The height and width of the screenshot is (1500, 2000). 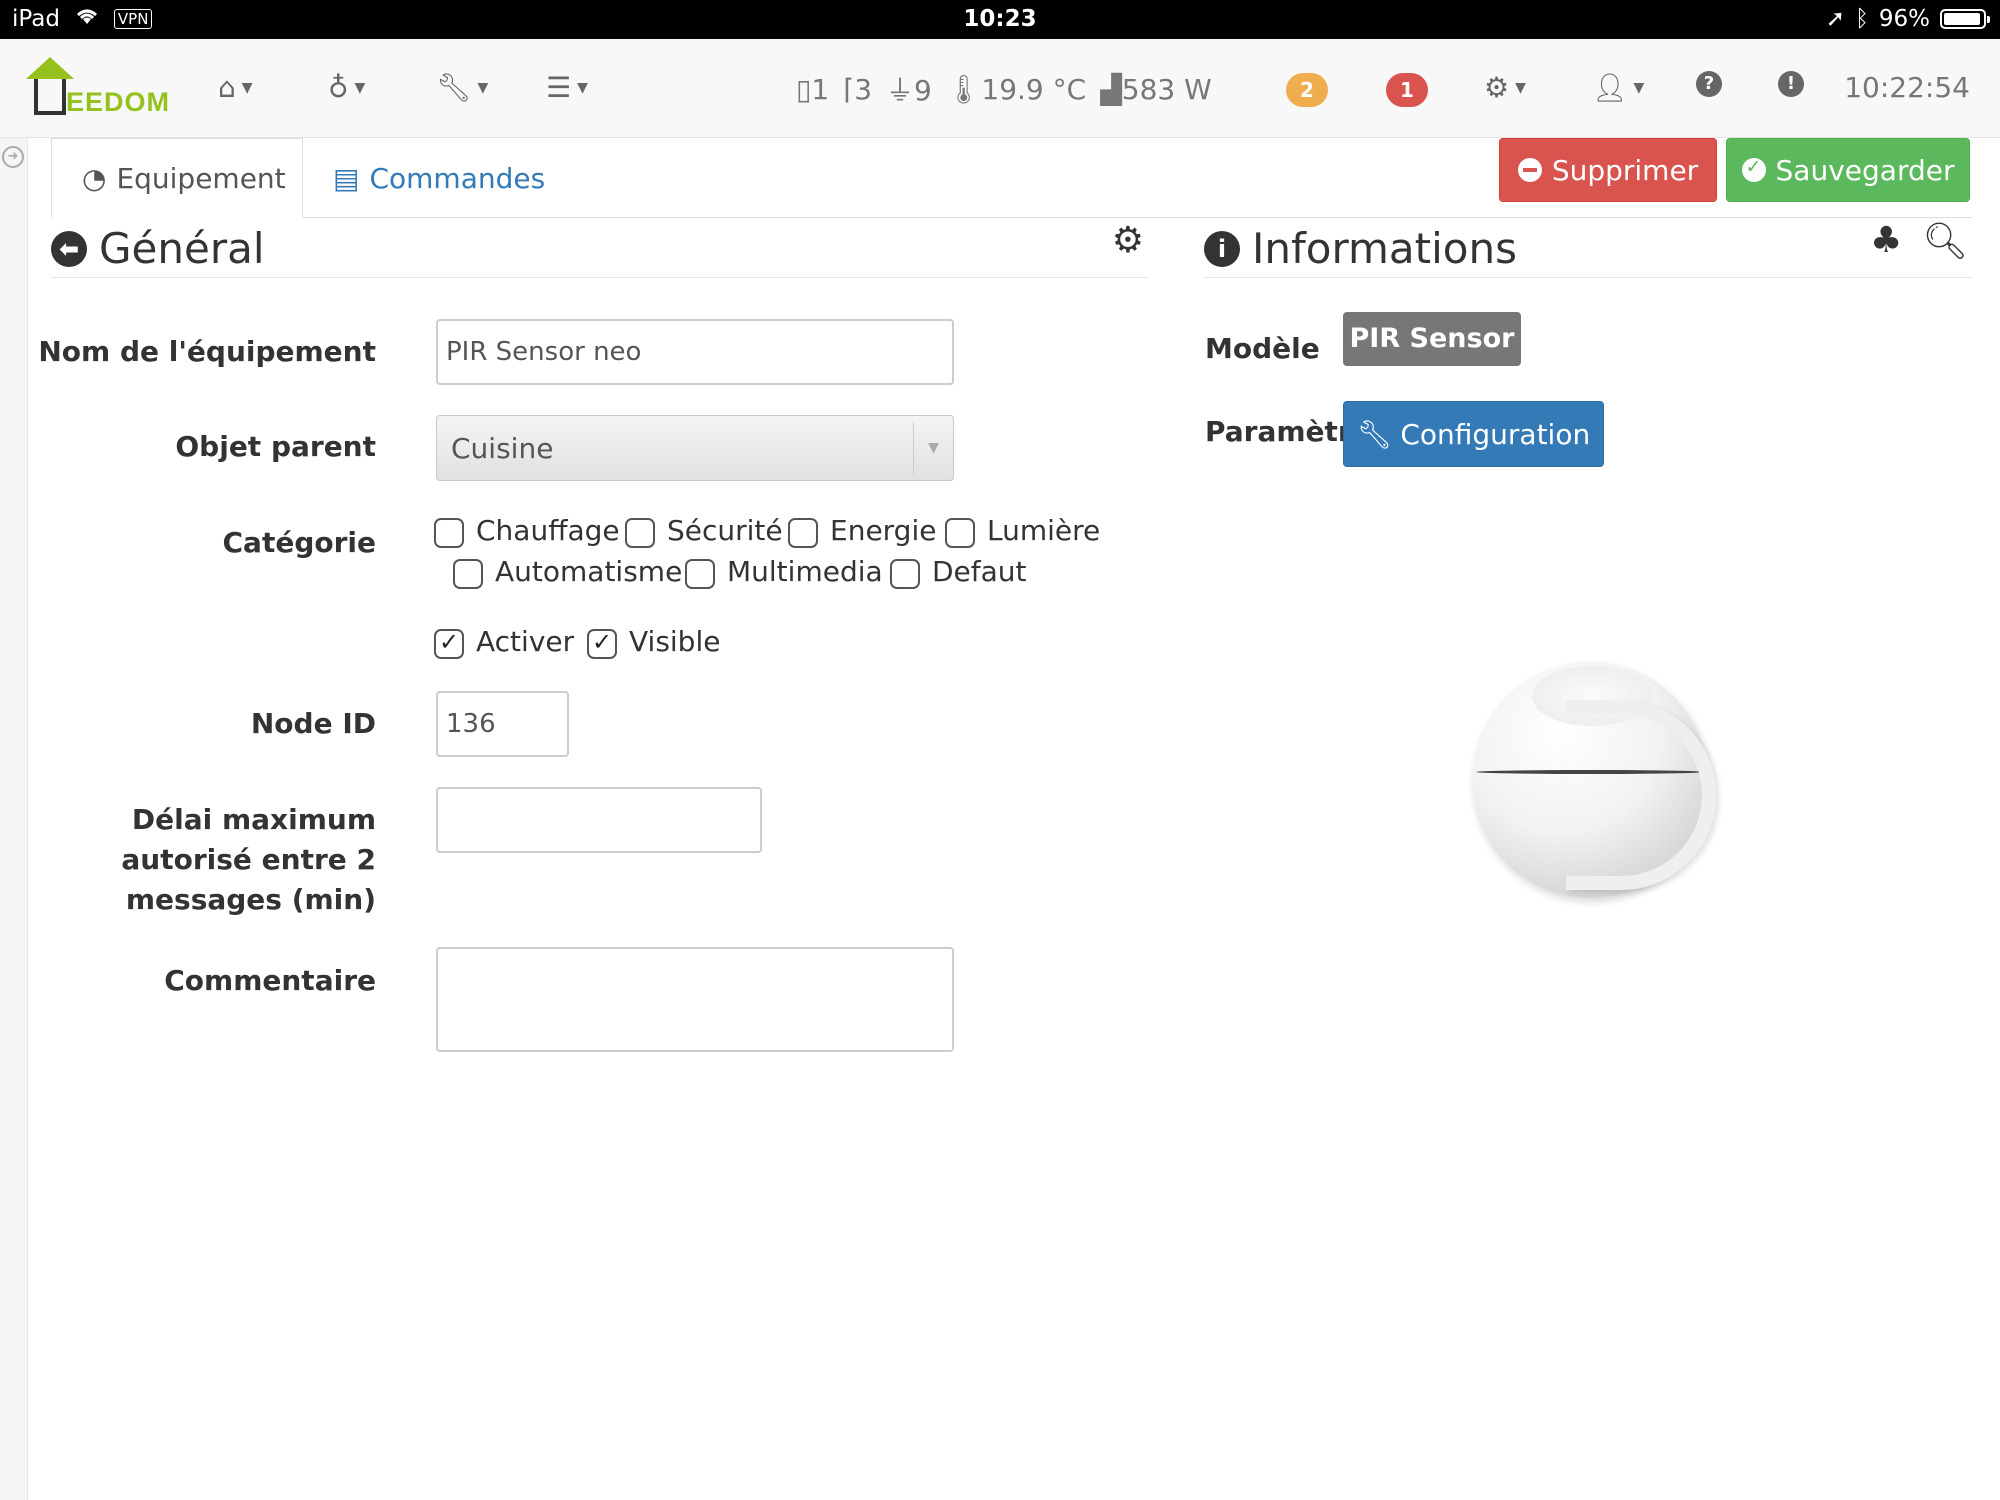 I want to click on home-menu: ⌂ ▼, so click(x=235, y=87).